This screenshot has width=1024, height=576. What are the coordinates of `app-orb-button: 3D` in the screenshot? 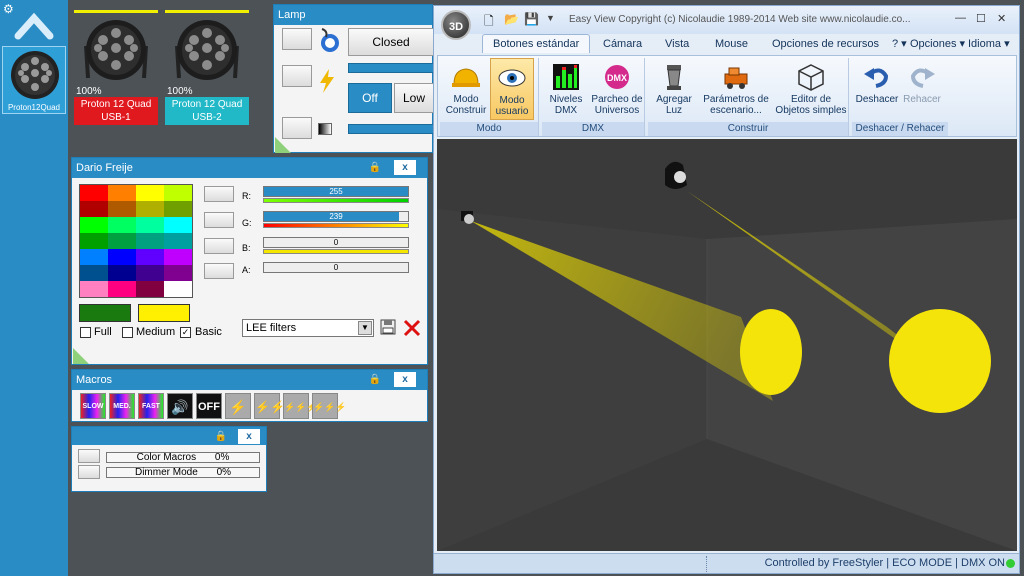 It's located at (456, 25).